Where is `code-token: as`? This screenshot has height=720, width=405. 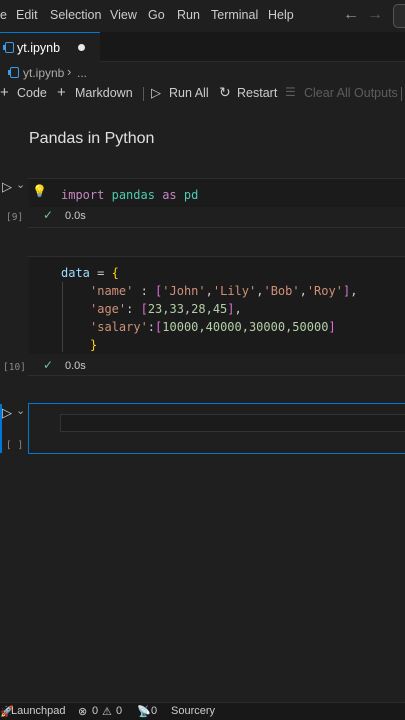 code-token: as is located at coordinates (169, 195).